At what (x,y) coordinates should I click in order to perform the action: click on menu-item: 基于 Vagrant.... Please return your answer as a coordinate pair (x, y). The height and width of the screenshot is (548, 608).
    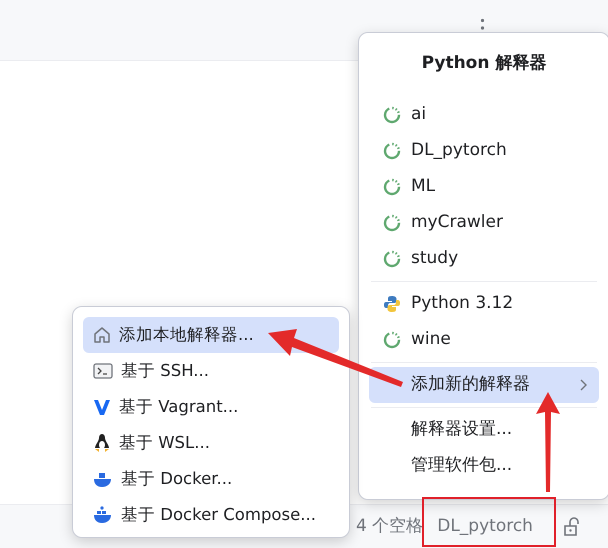
    Looking at the image, I should click on (211, 407).